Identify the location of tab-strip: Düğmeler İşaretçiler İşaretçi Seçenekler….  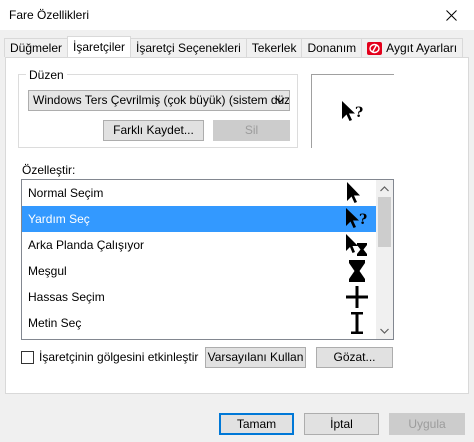
(234, 46).